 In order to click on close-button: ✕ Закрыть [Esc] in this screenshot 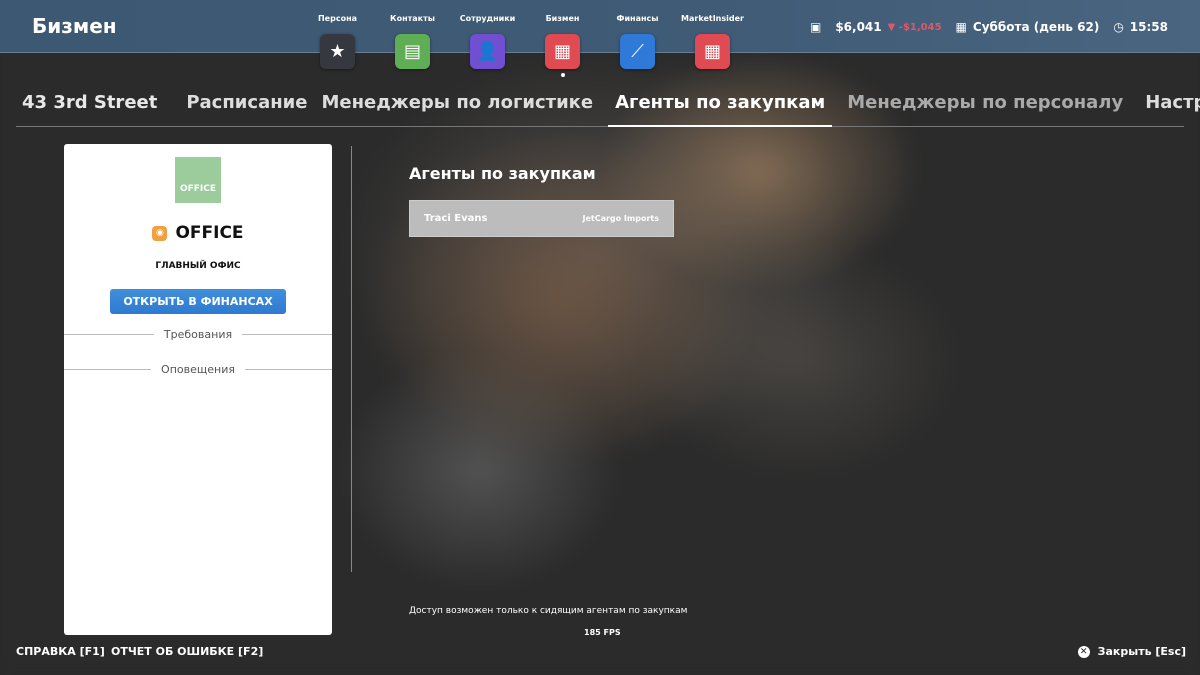, I will do `click(1131, 651)`.